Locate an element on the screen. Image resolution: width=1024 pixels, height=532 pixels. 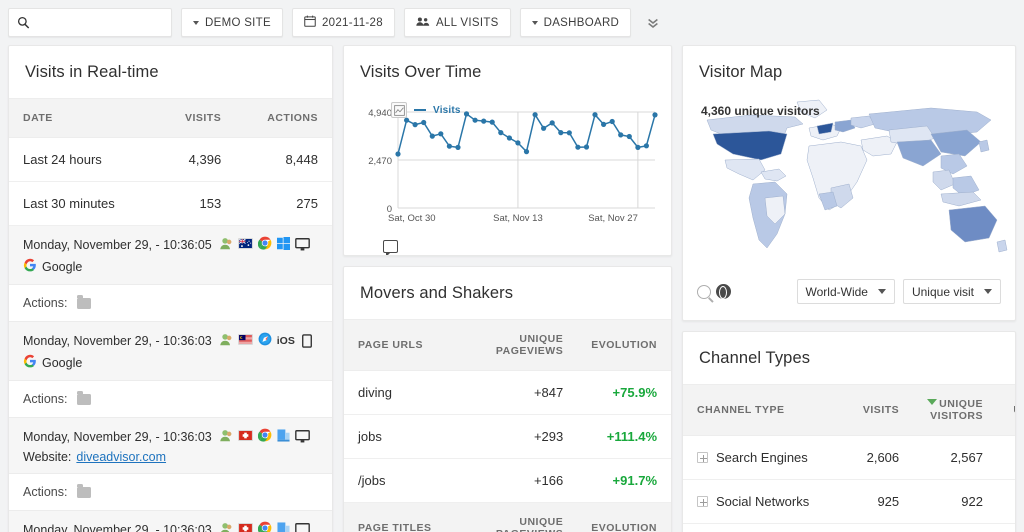
table-row: jobs +293 +111.4% is located at coordinates (507, 437).